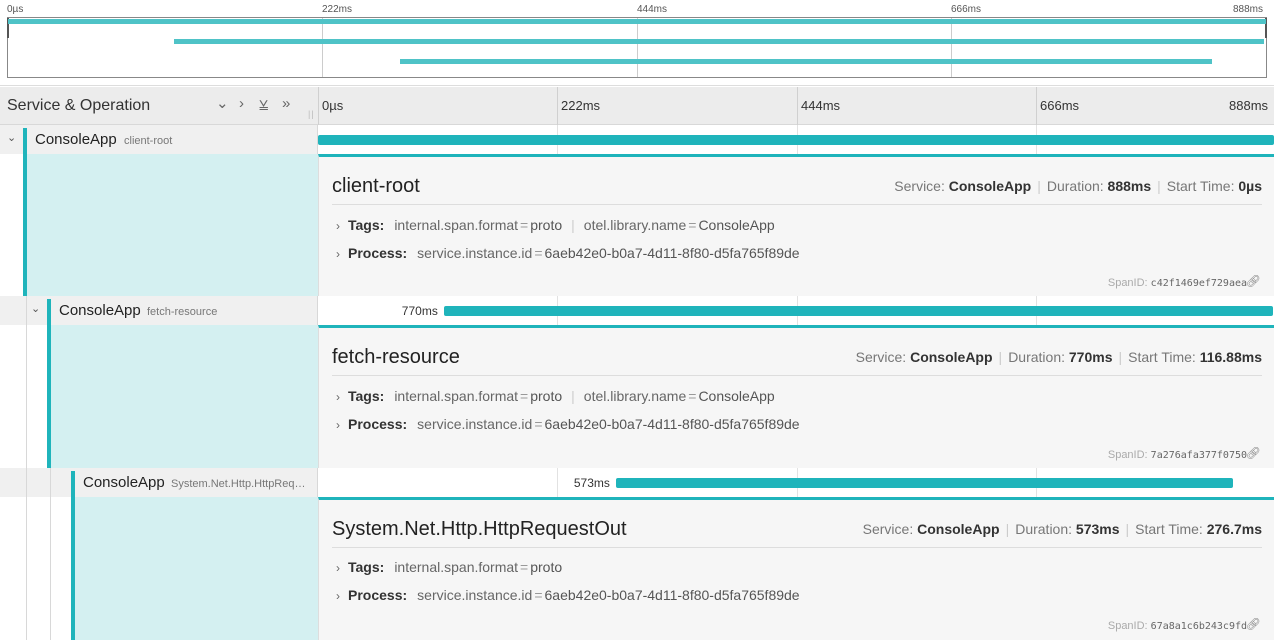 This screenshot has width=1274, height=640. What do you see at coordinates (376, 186) in the screenshot?
I see `span-detail-title: client-root` at bounding box center [376, 186].